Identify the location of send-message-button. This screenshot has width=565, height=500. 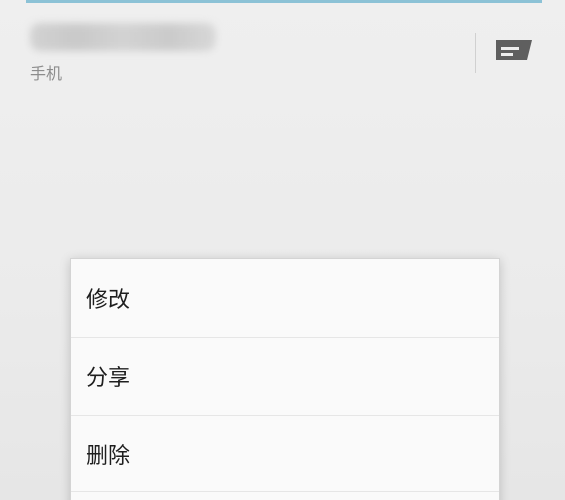
(514, 53).